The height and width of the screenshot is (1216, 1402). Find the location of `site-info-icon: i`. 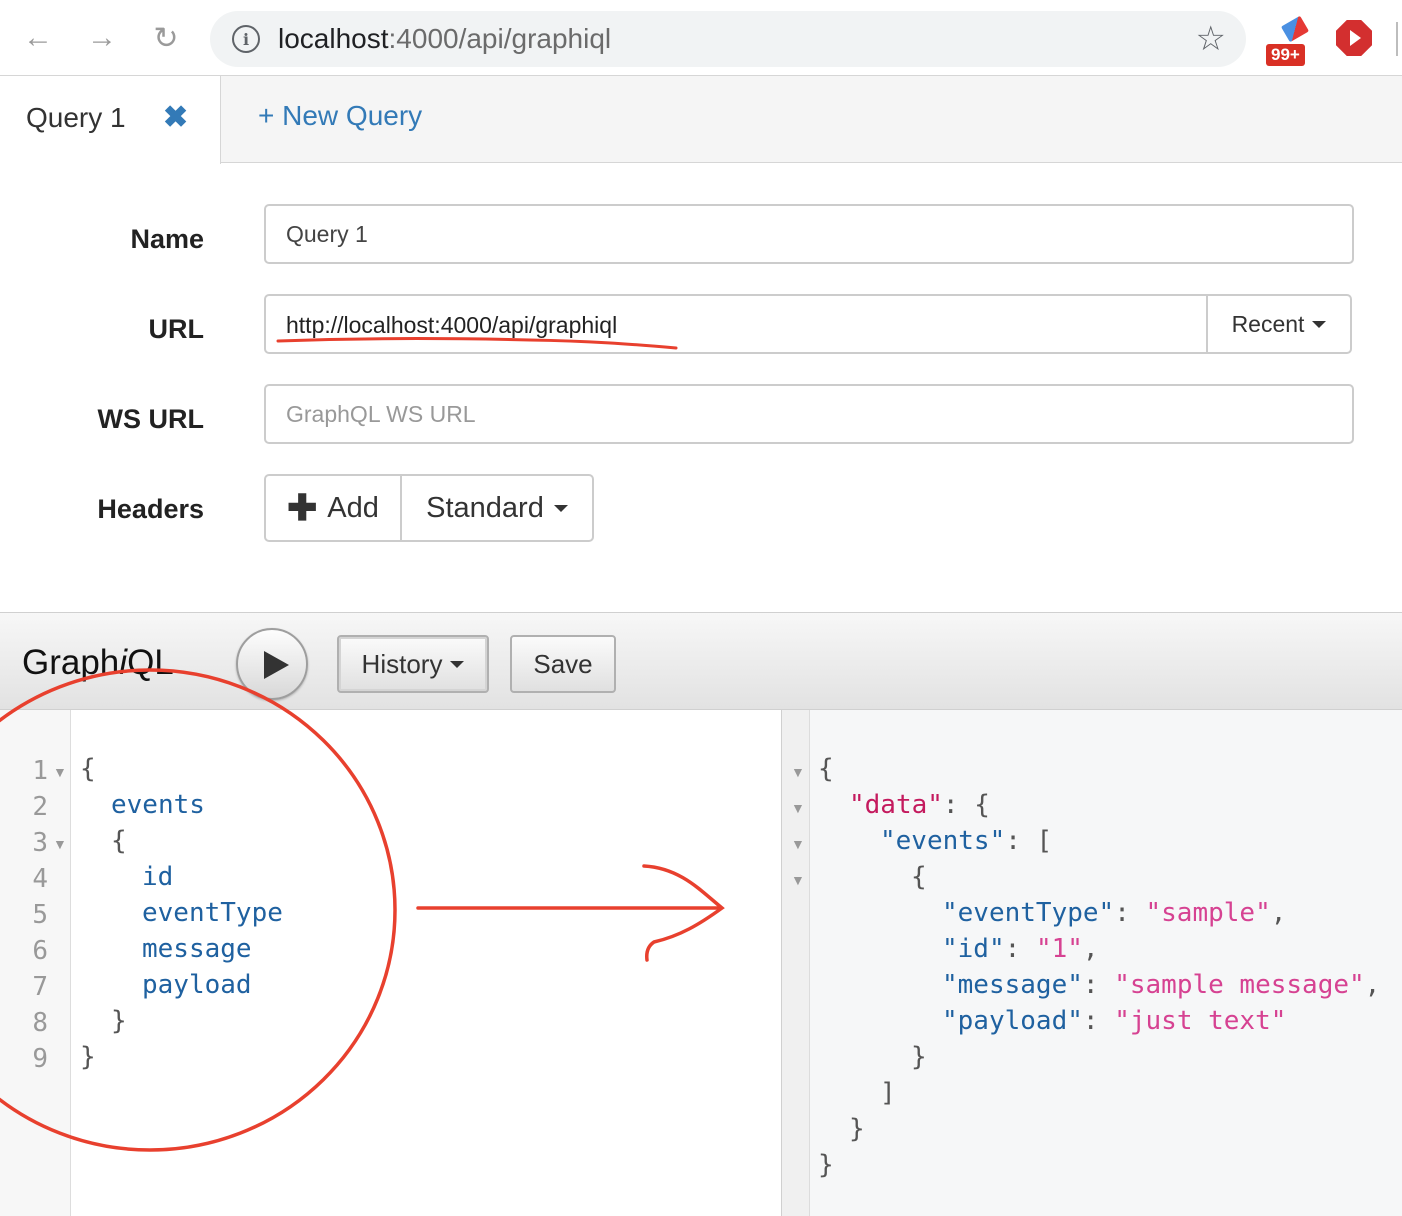

site-info-icon: i is located at coordinates (246, 39).